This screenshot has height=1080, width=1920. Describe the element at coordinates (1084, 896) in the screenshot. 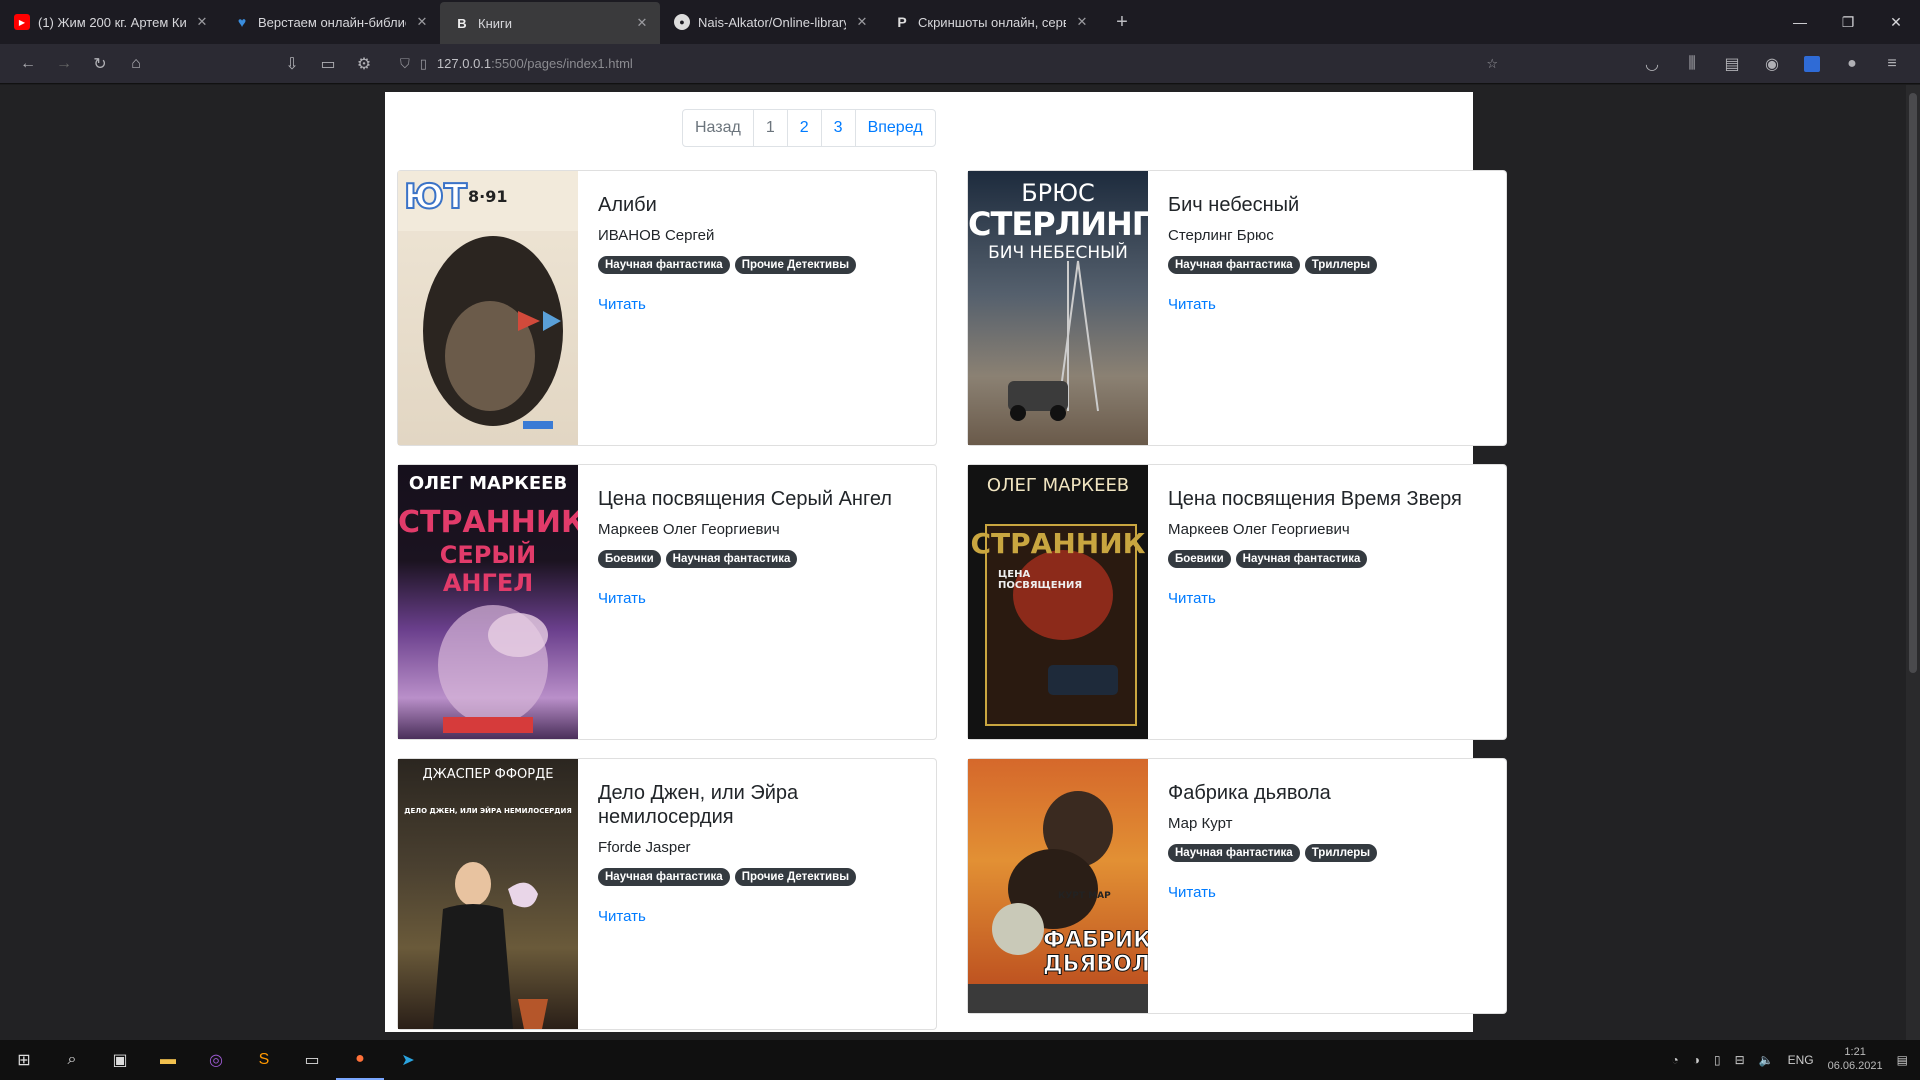

I see `cover-author: КУРТ МАР` at that location.